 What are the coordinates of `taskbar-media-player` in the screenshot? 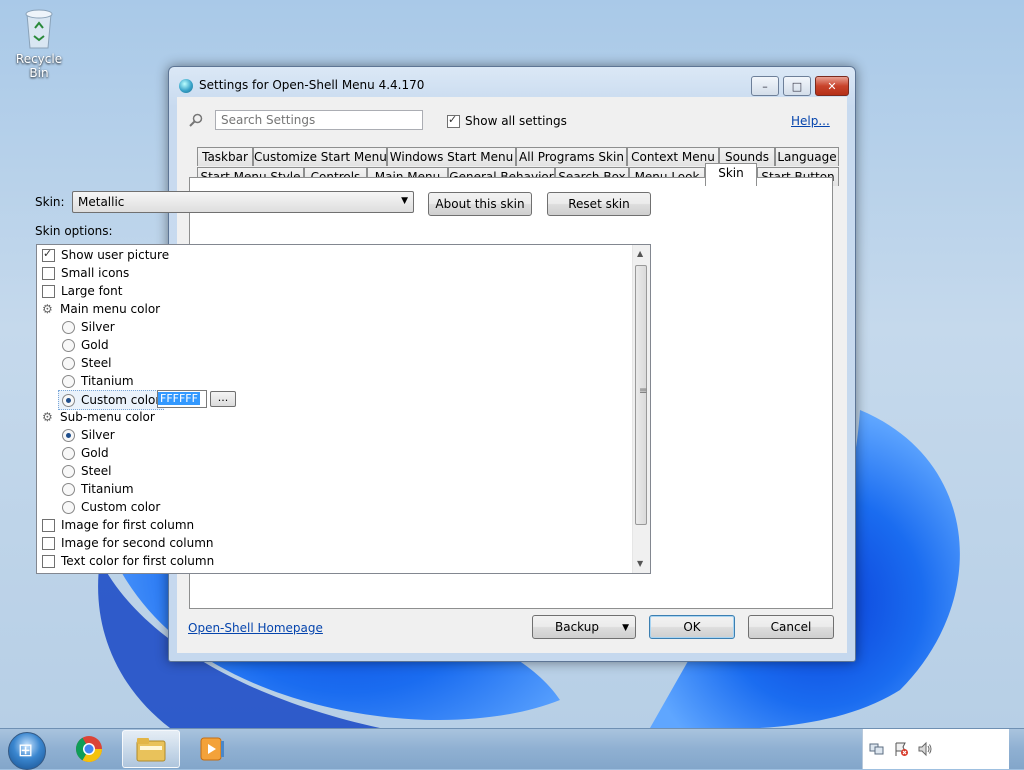 It's located at (211, 749).